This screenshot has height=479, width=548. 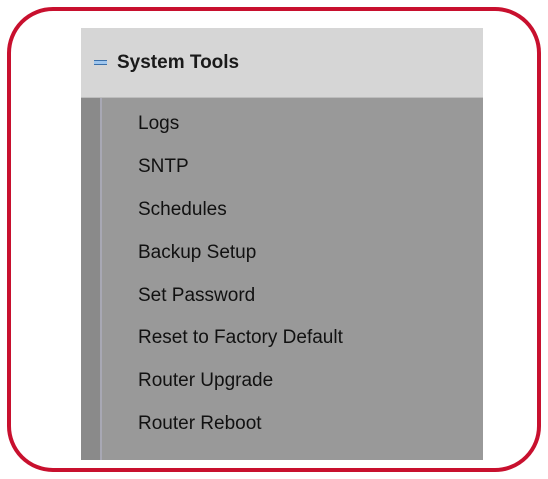 I want to click on menu-item-schedules: Schedules, so click(x=292, y=210).